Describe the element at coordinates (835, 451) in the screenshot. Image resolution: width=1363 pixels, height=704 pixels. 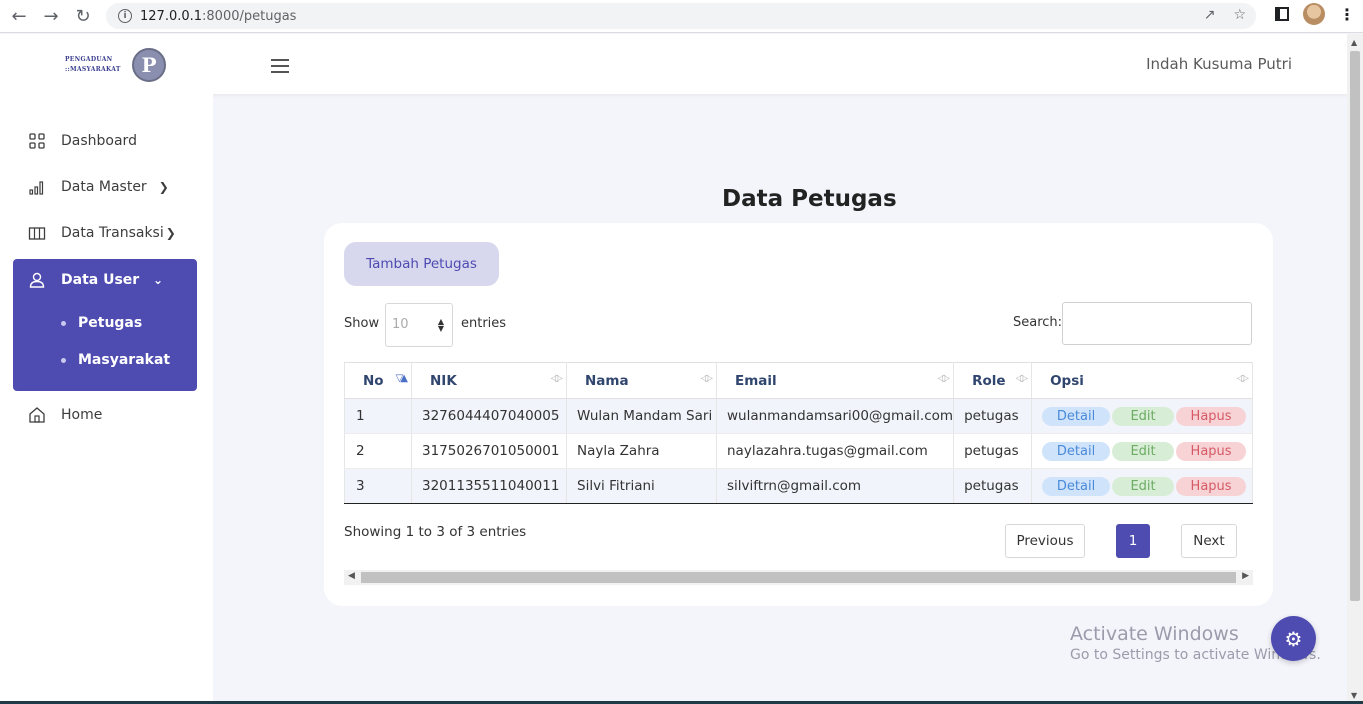
I see `cell-email: naylazahra.tugas@gmail.com` at that location.